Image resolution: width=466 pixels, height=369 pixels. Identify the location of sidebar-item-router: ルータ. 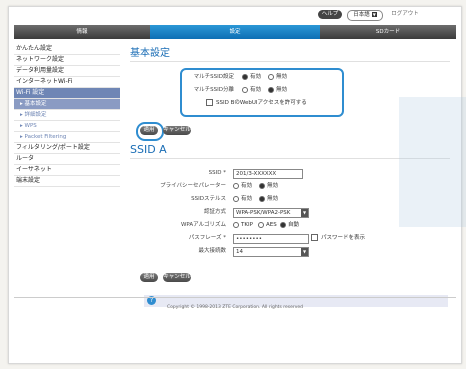
(67, 159).